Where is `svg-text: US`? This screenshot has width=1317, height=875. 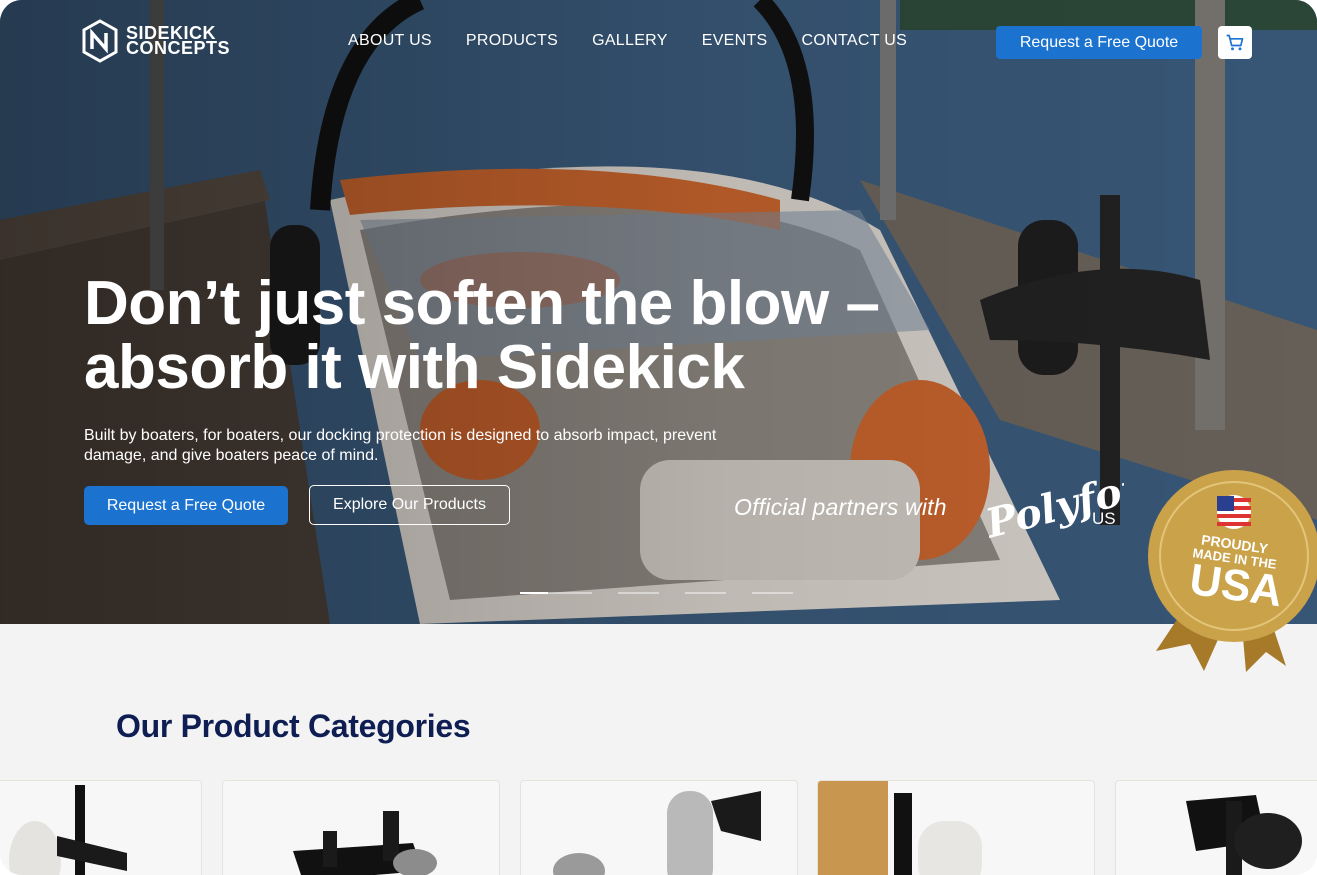 svg-text: US is located at coordinates (1104, 518).